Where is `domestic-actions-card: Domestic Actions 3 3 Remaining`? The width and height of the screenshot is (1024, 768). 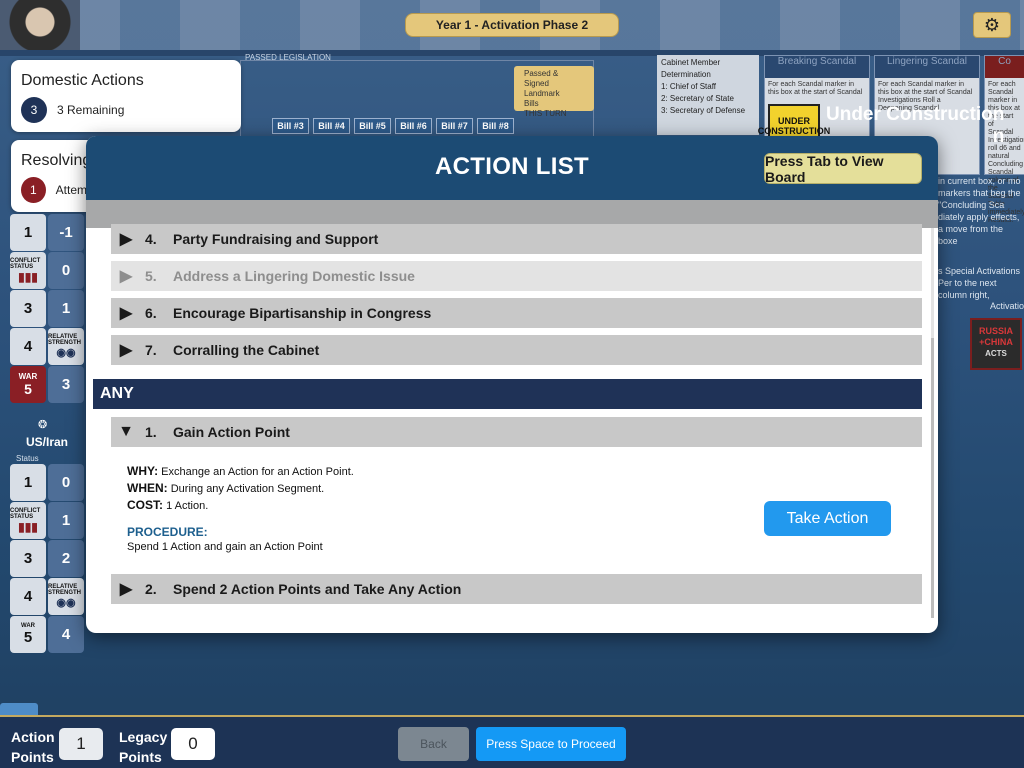 domestic-actions-card: Domestic Actions 3 3 Remaining is located at coordinates (126, 96).